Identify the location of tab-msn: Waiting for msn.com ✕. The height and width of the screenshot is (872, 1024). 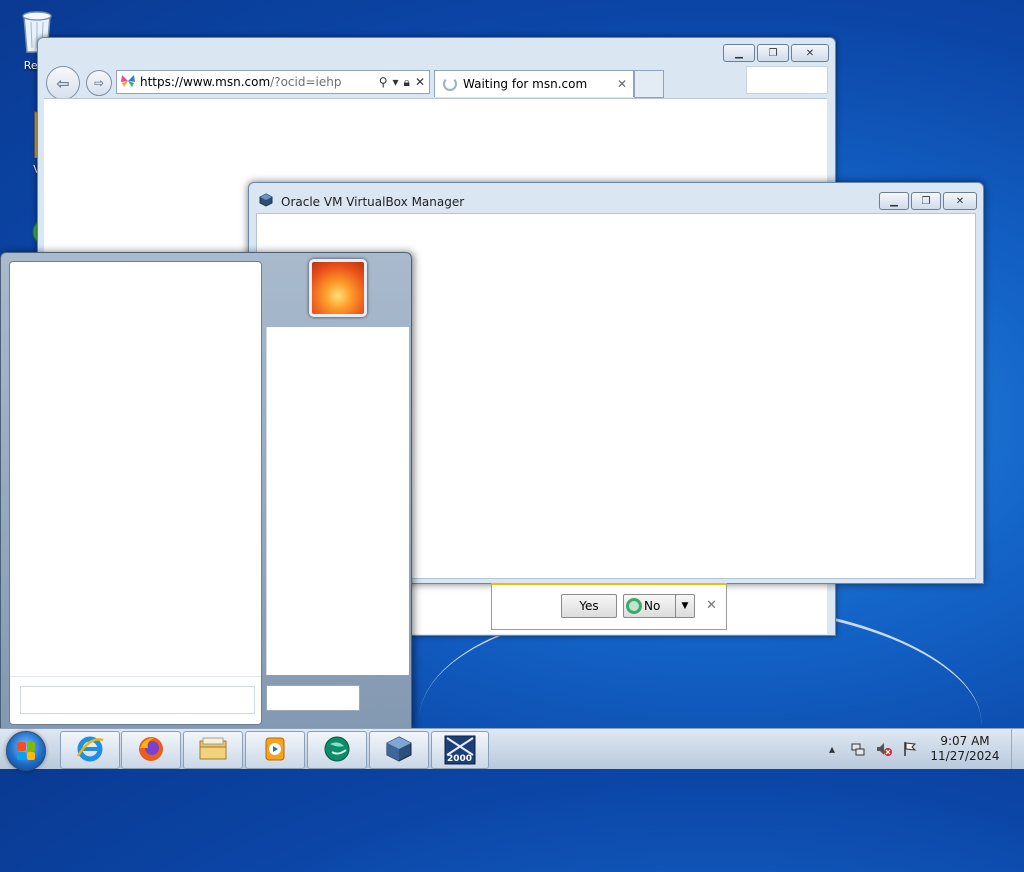
(534, 83).